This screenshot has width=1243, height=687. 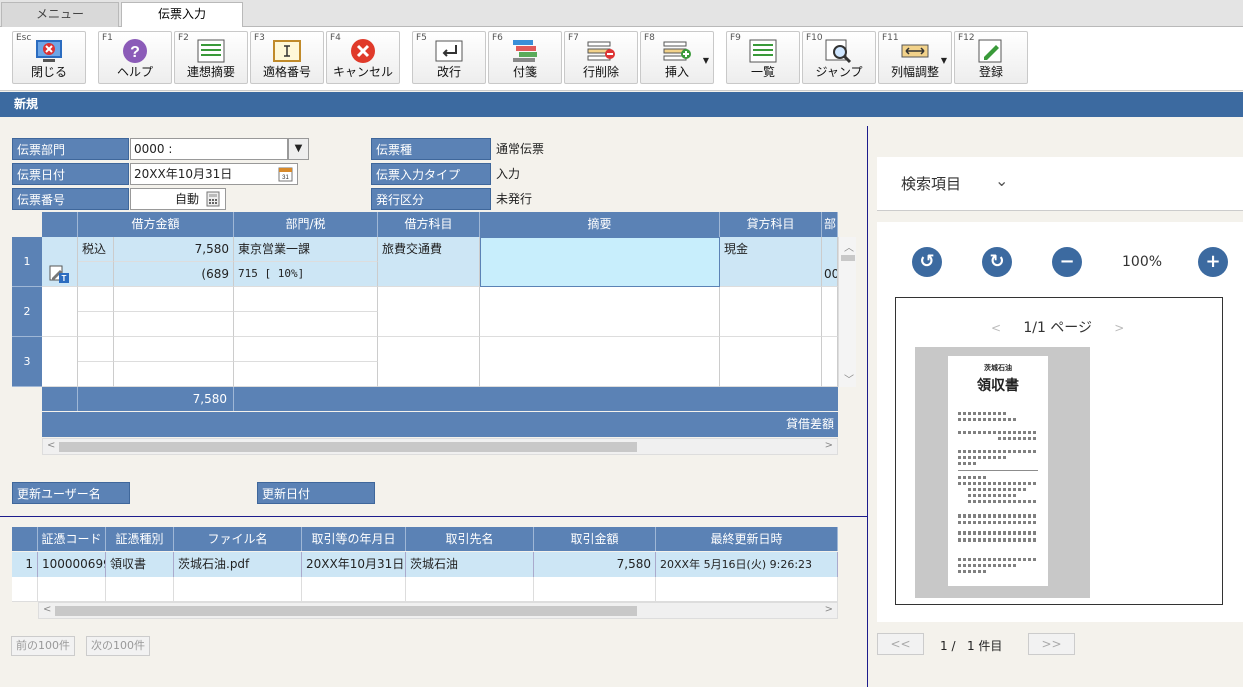 I want to click on qualified-number-button: F3 適格番号, so click(x=287, y=57).